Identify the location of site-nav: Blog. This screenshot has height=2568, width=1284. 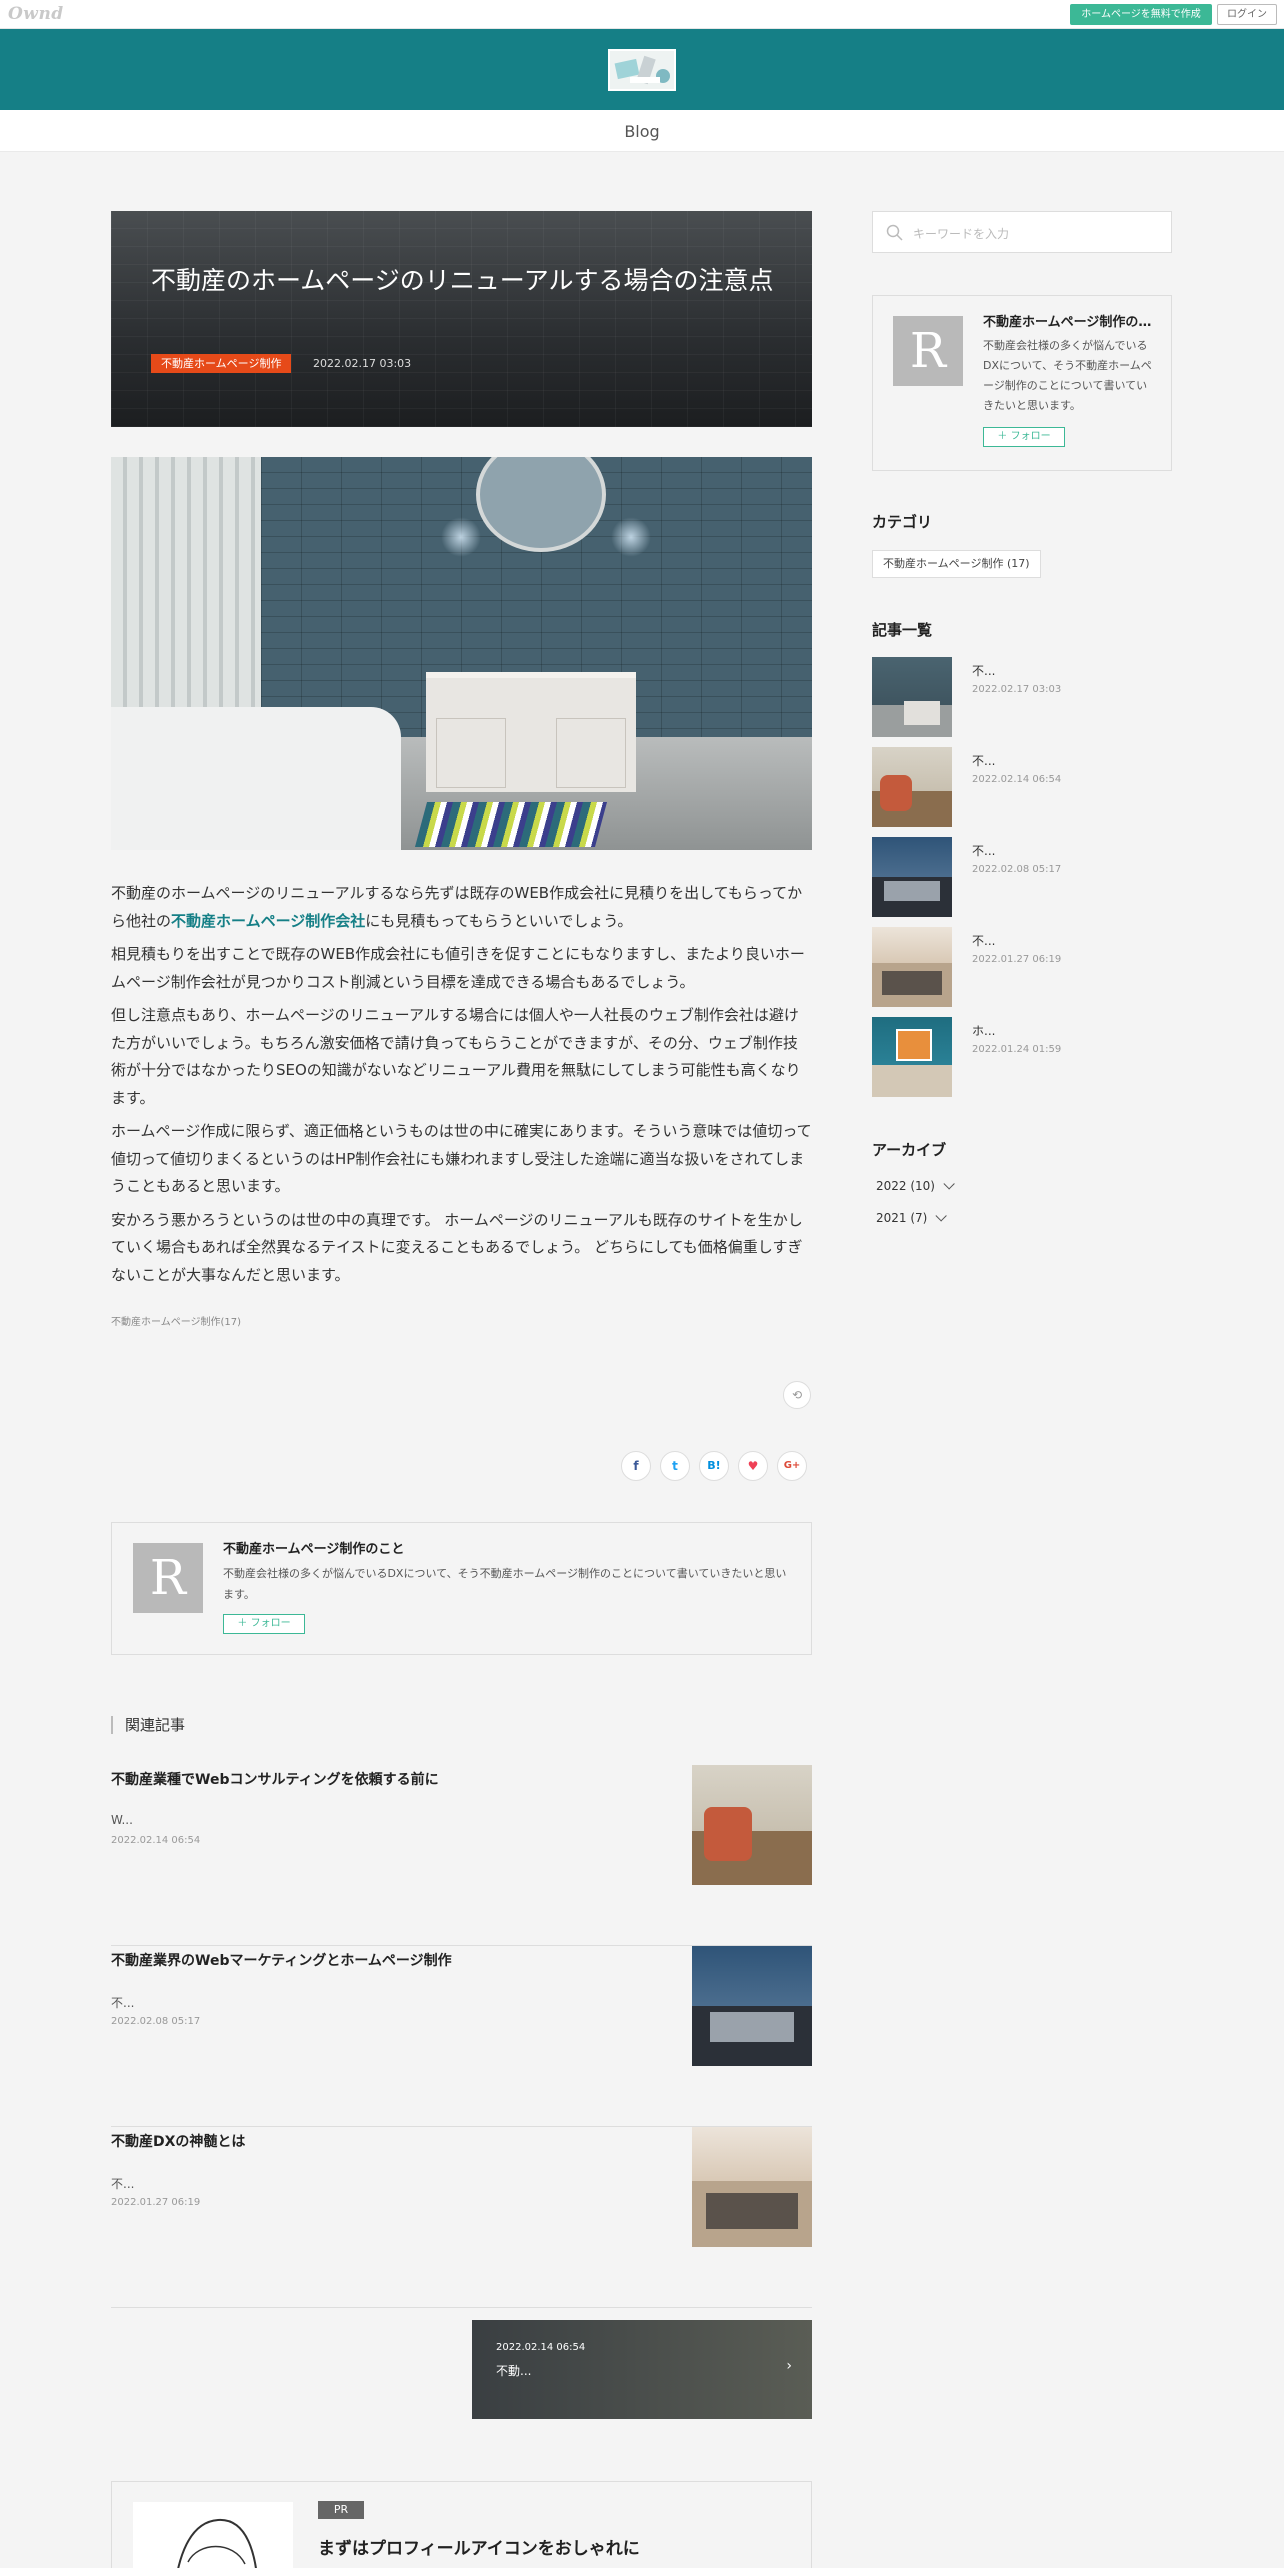
(642, 131).